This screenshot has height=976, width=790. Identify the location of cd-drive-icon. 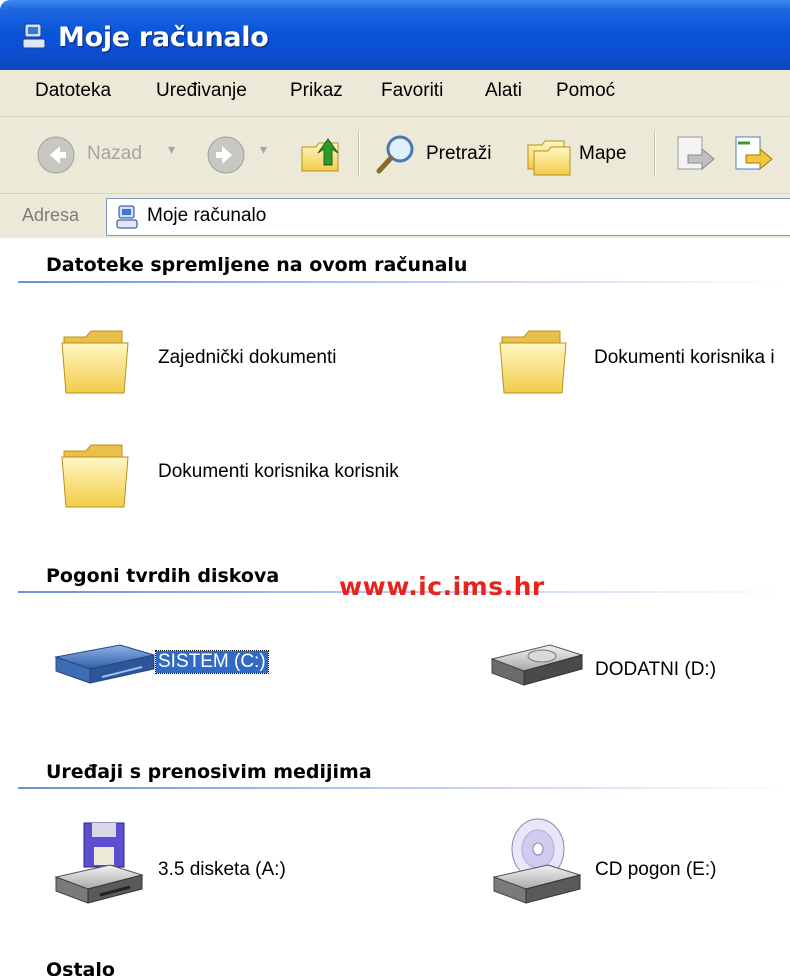
(536, 862).